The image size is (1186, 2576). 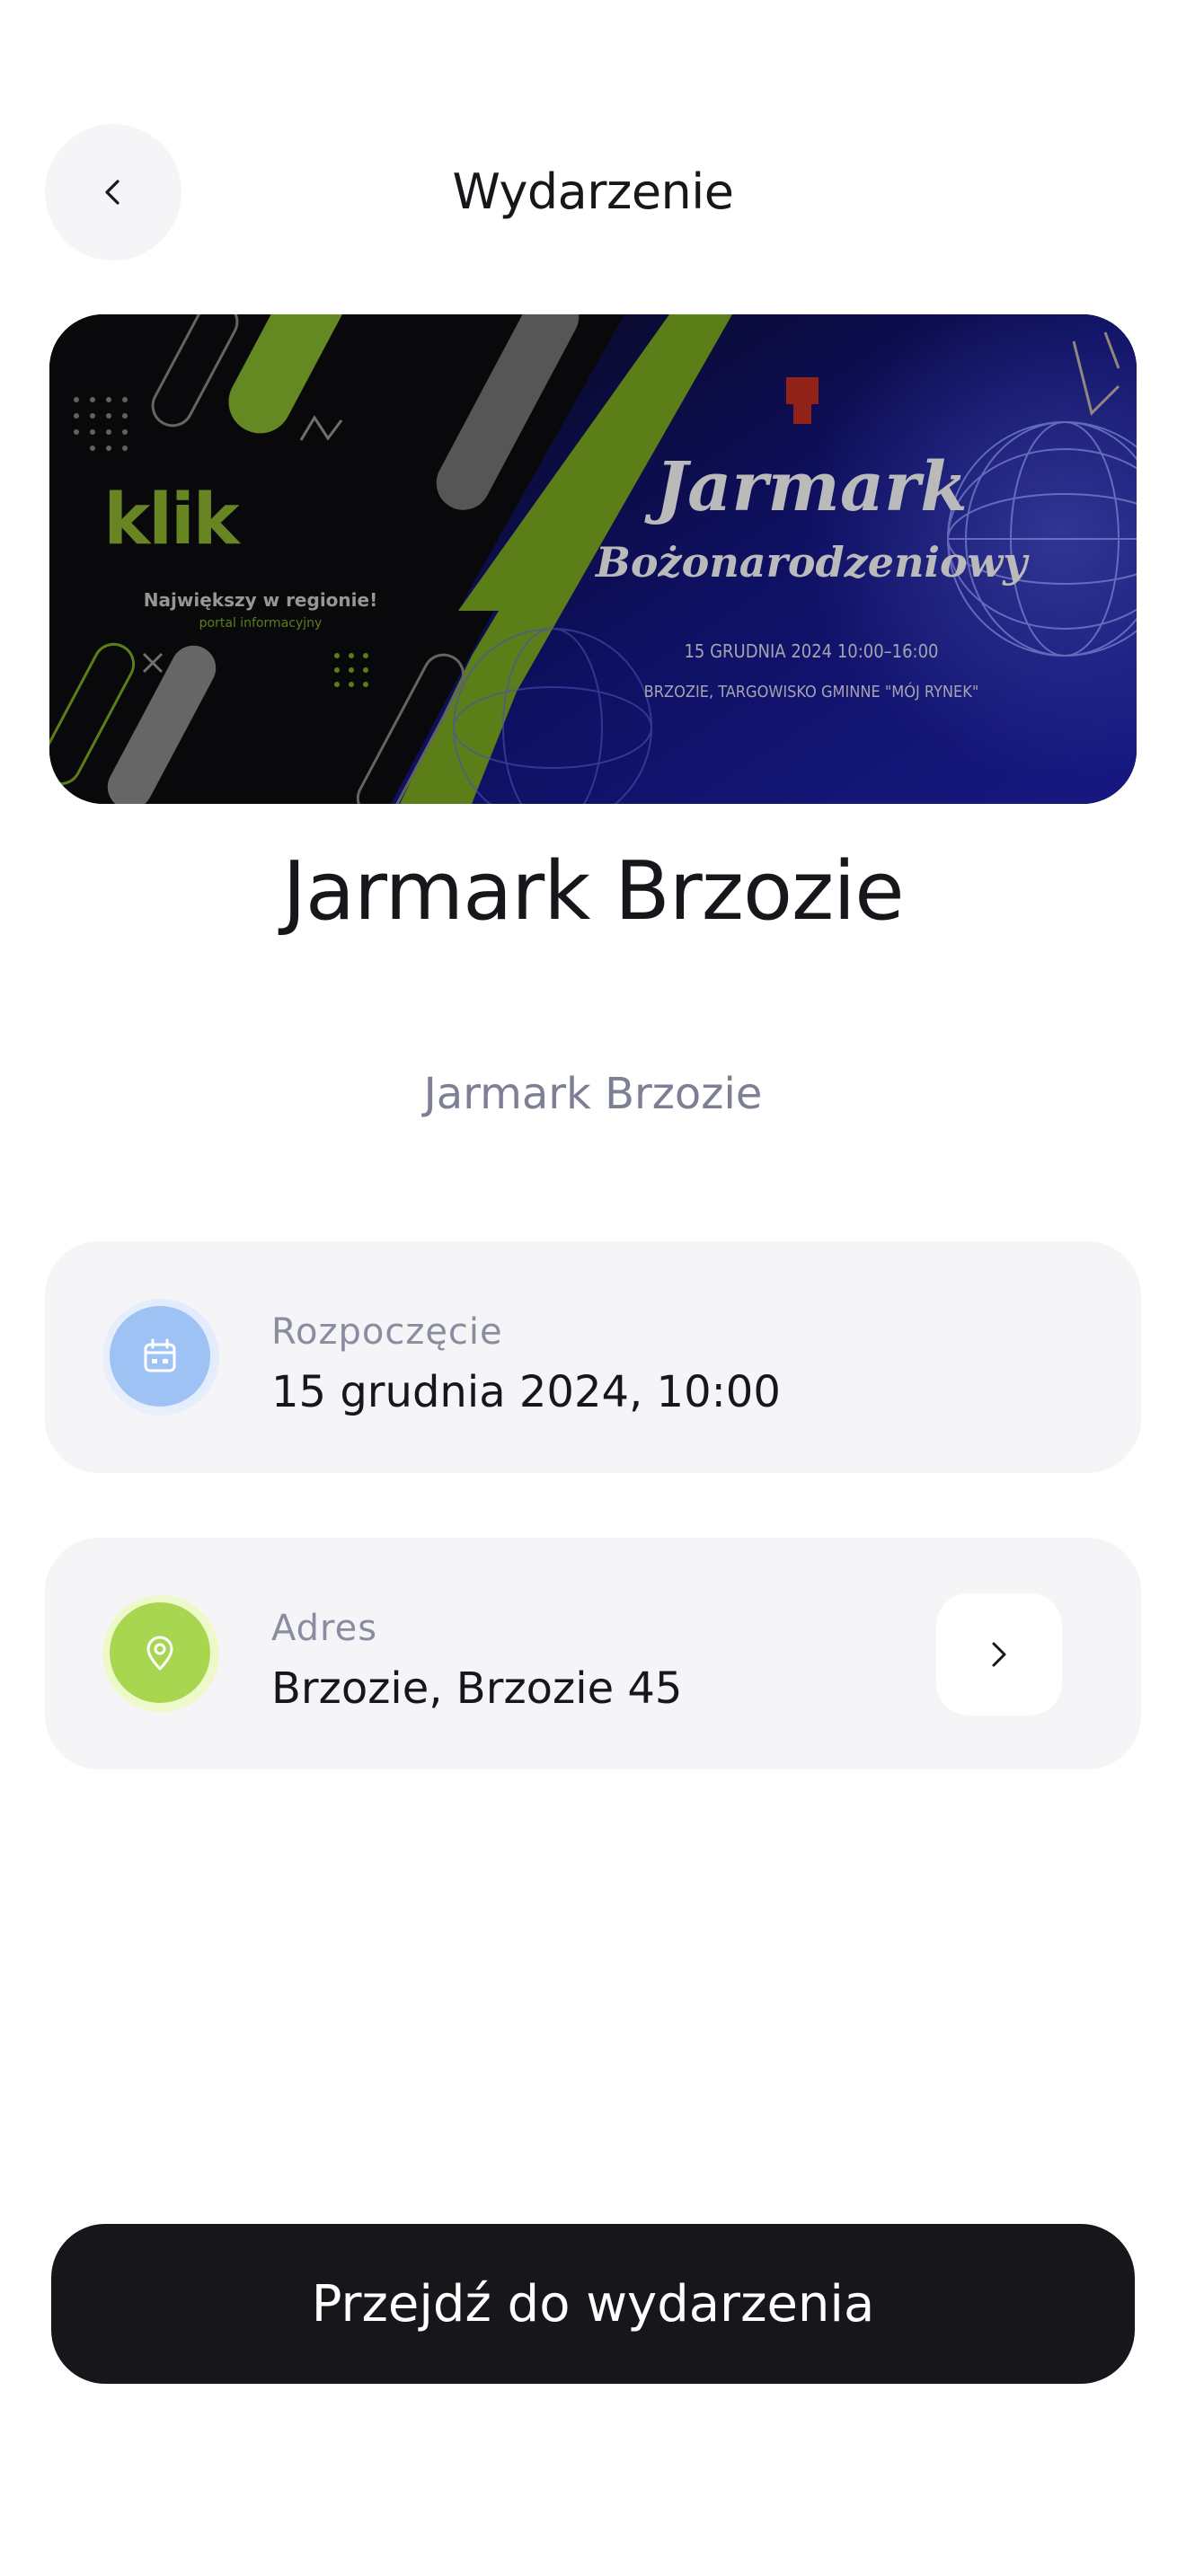 I want to click on address-card: Adres Brzozie, Brzozie 45, so click(x=593, y=1653).